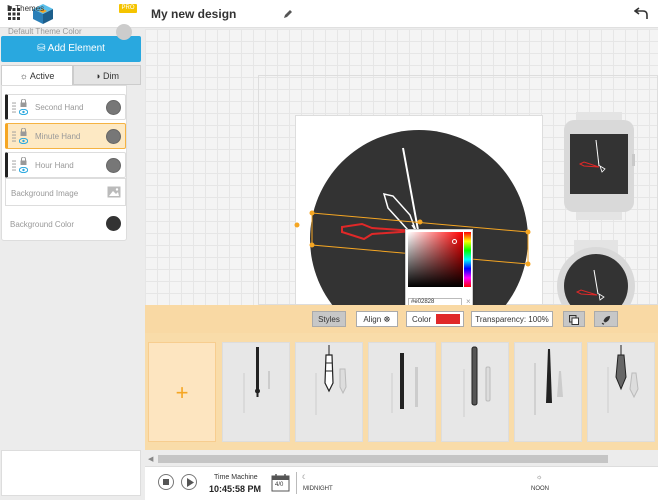 This screenshot has height=500, width=658. I want to click on transparency-button: Transparency: 100%, so click(512, 319).